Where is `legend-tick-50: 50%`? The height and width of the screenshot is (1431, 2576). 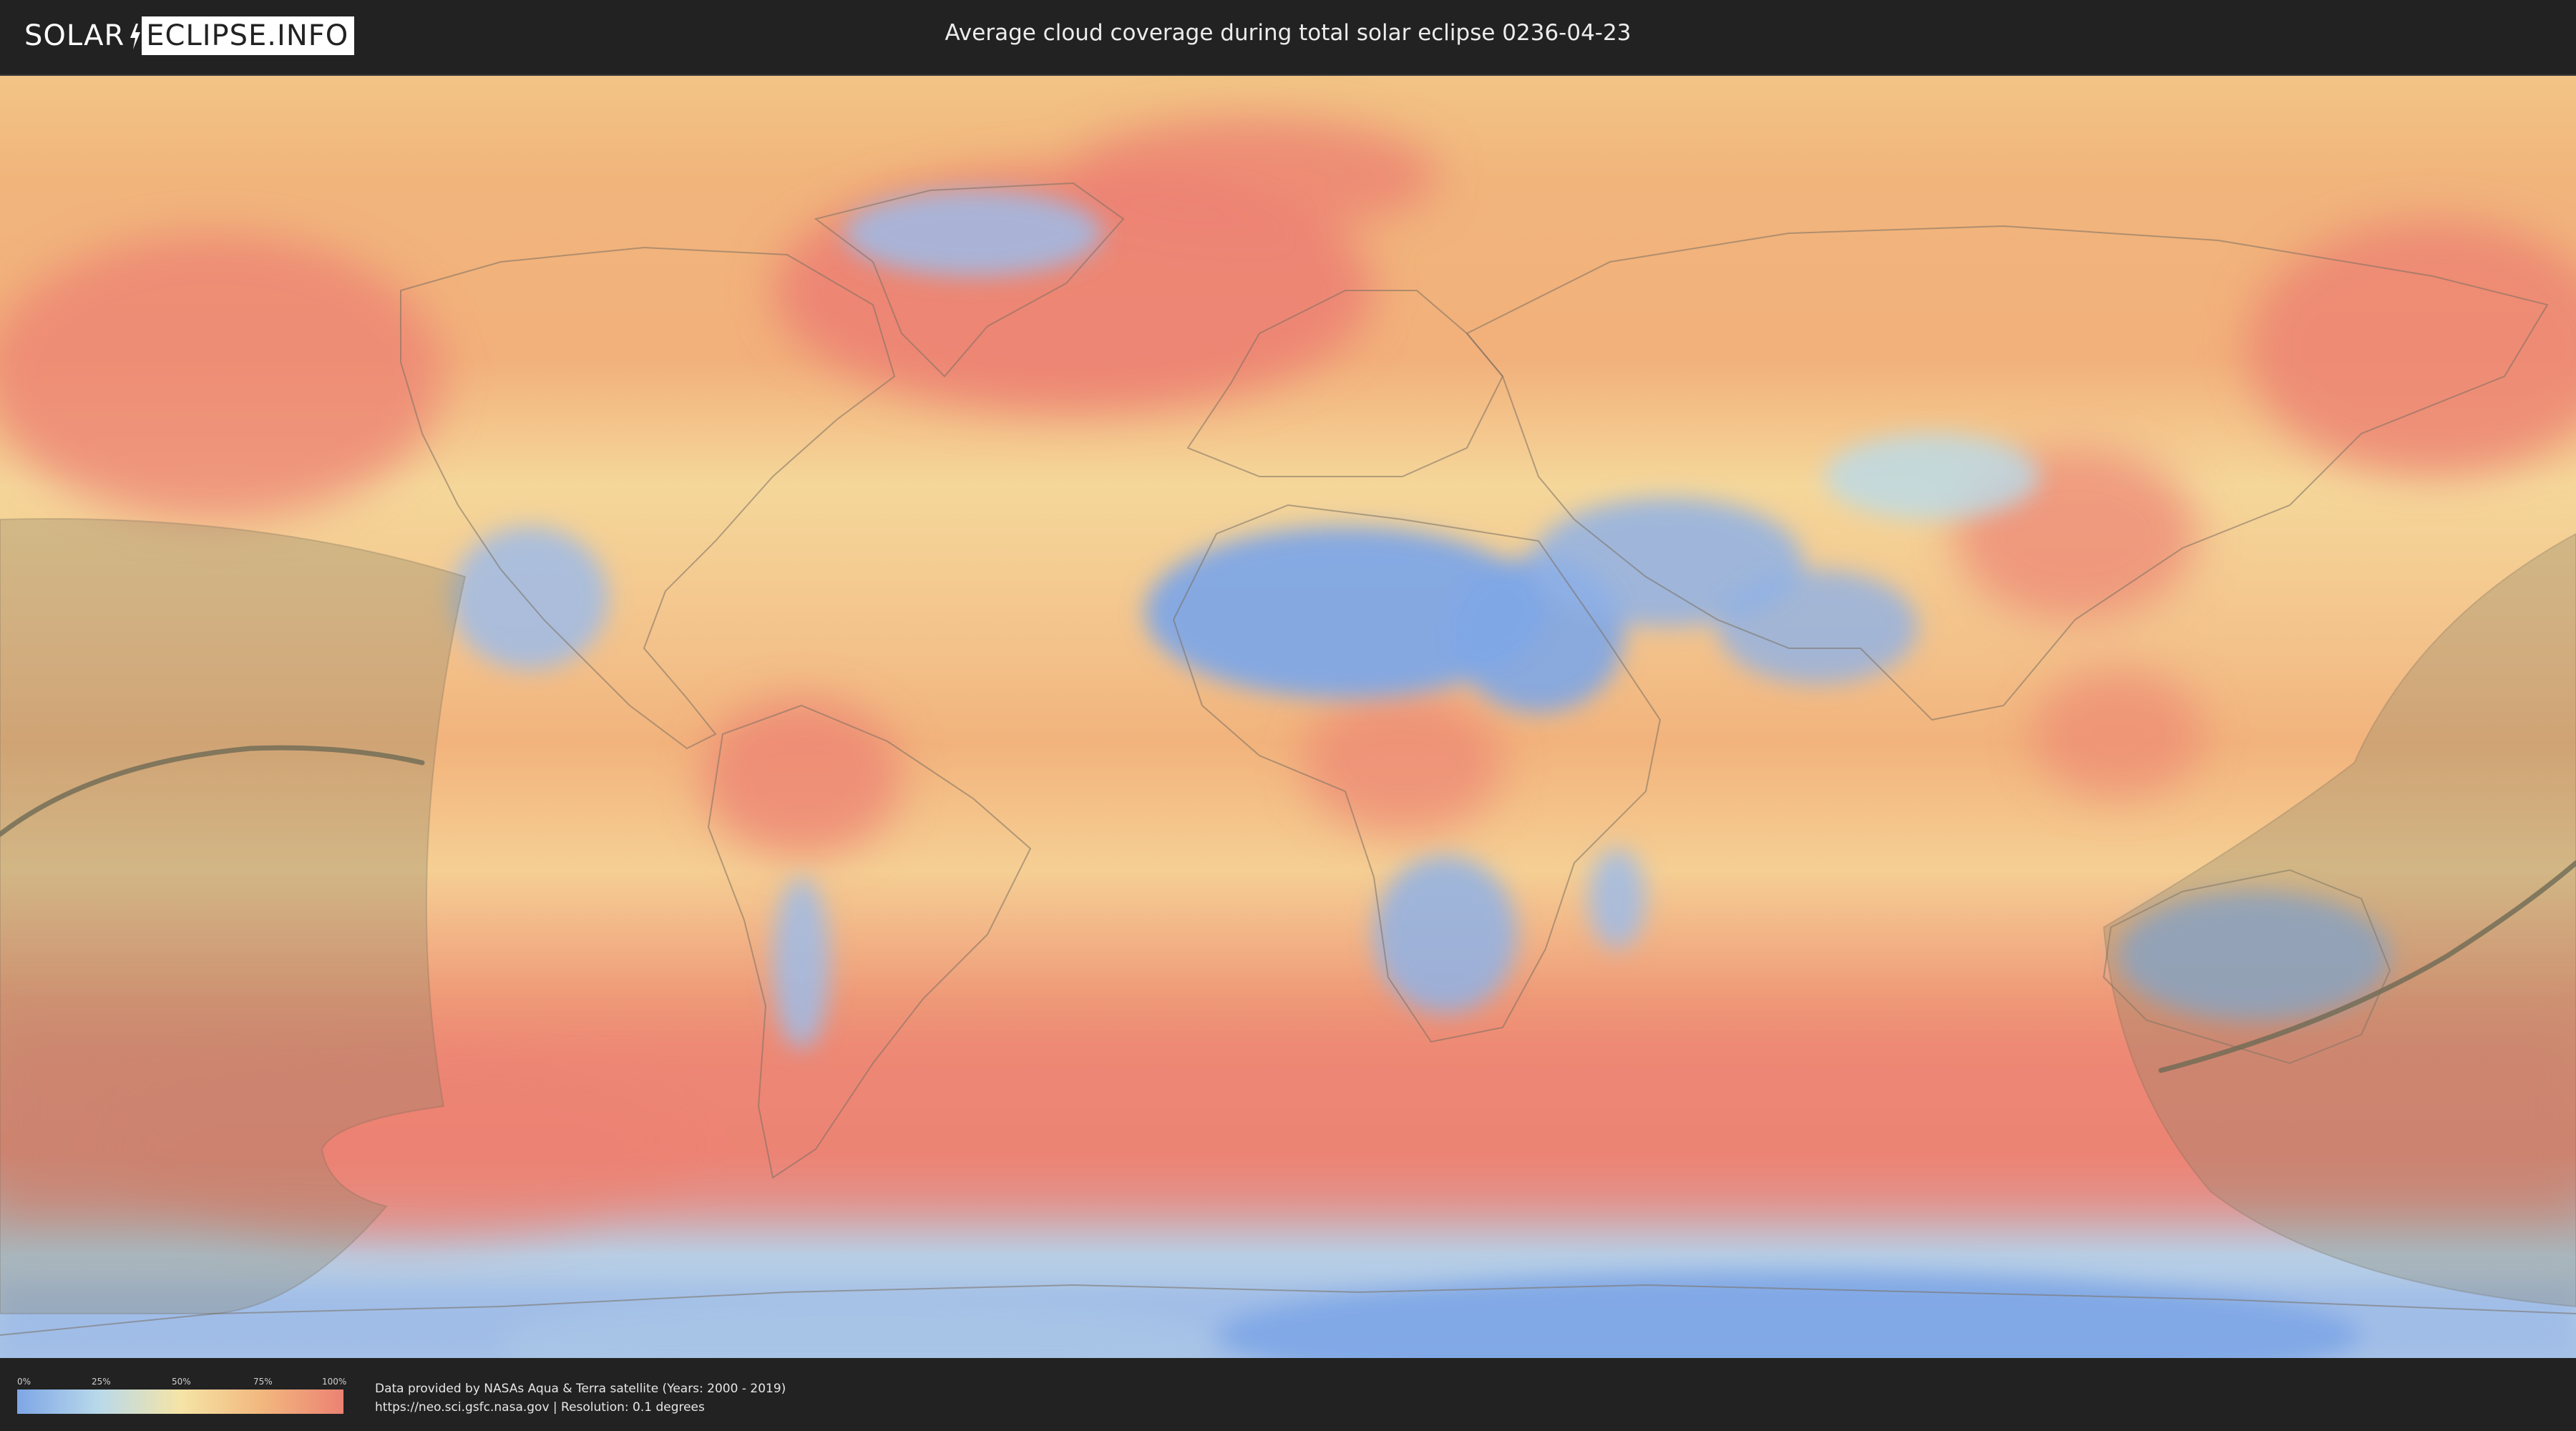 legend-tick-50: 50% is located at coordinates (181, 1382).